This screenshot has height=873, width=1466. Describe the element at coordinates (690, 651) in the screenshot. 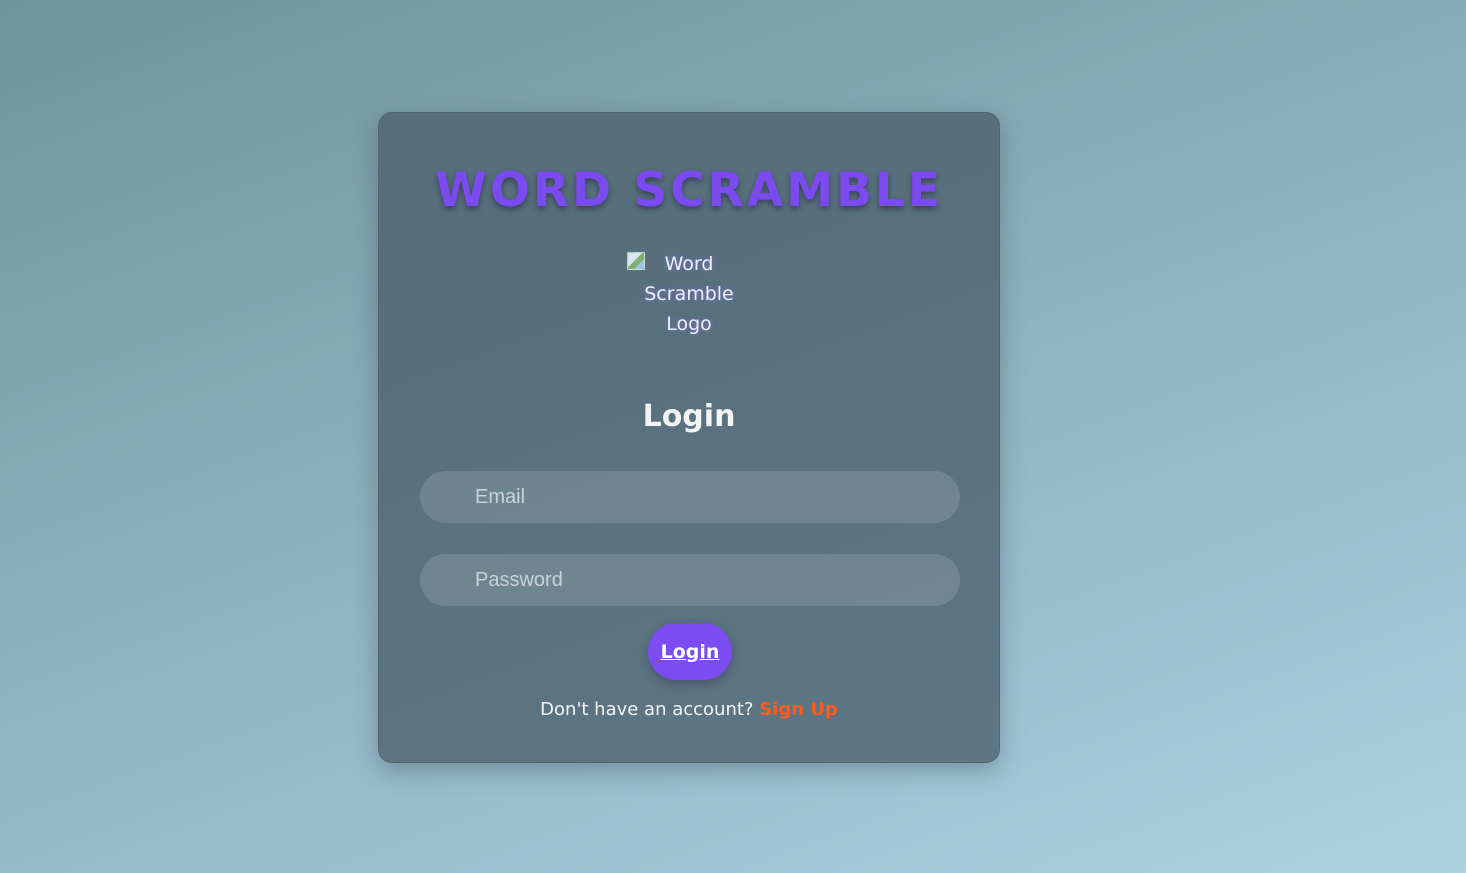

I see `login-button: Login` at that location.